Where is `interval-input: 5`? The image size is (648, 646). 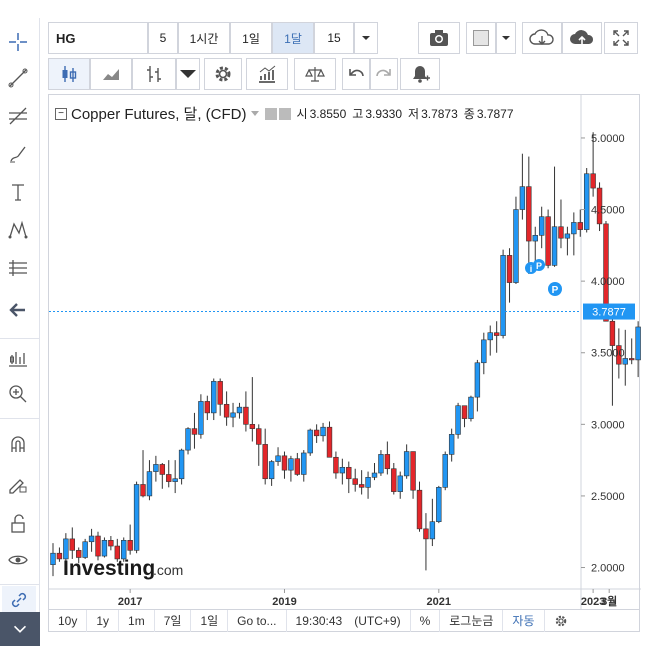
interval-input: 5 is located at coordinates (163, 38).